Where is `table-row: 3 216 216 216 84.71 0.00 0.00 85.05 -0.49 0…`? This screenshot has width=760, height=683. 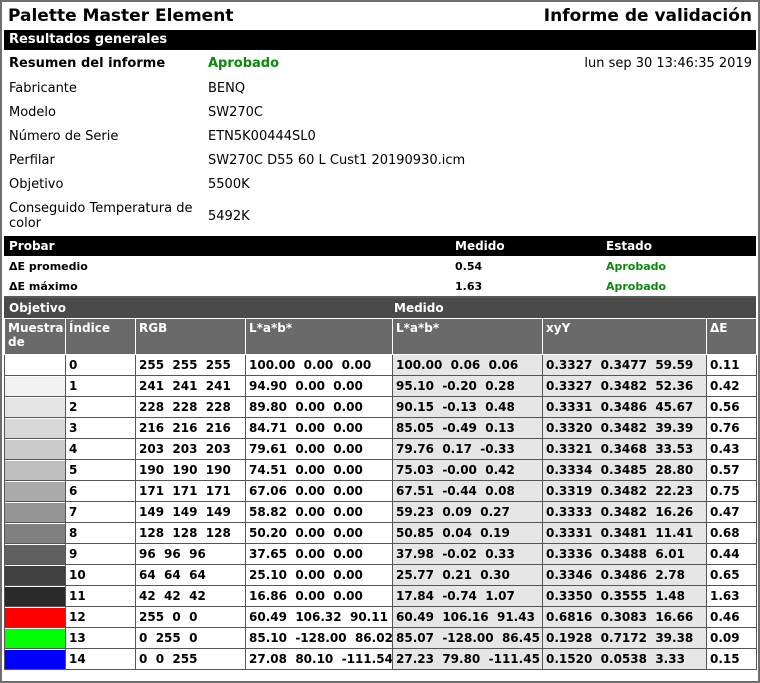
table-row: 3 216 216 216 84.71 0.00 0.00 85.05 -0.49 0… is located at coordinates (380, 428).